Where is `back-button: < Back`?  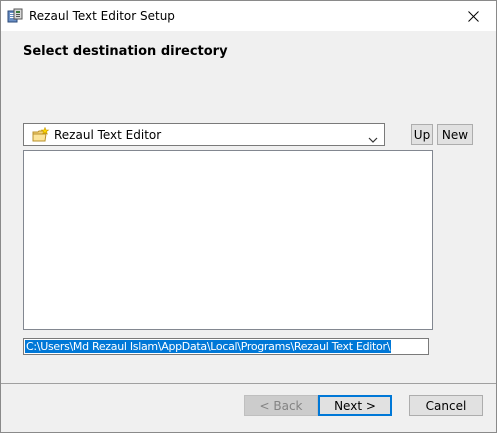 back-button: < Back is located at coordinates (281, 405).